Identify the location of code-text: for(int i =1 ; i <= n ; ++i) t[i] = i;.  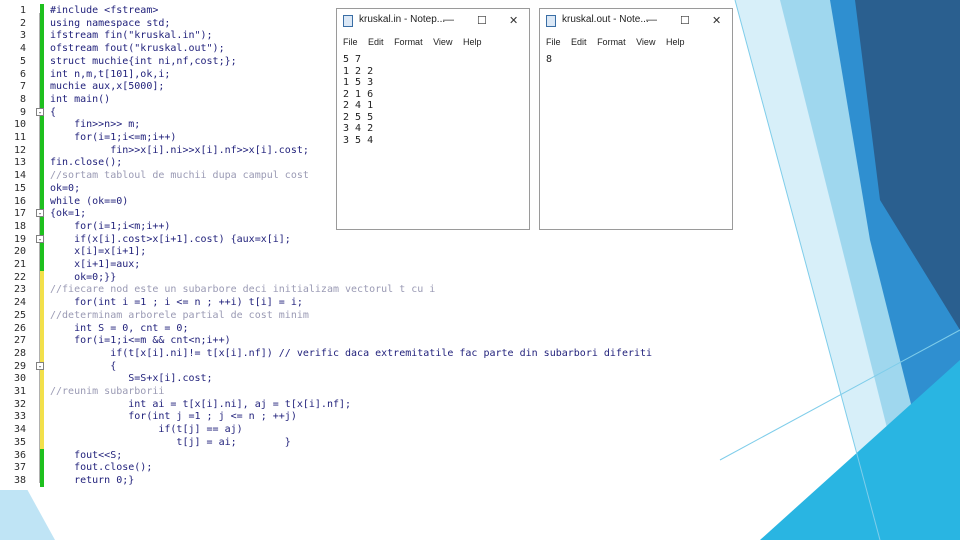
(176, 303).